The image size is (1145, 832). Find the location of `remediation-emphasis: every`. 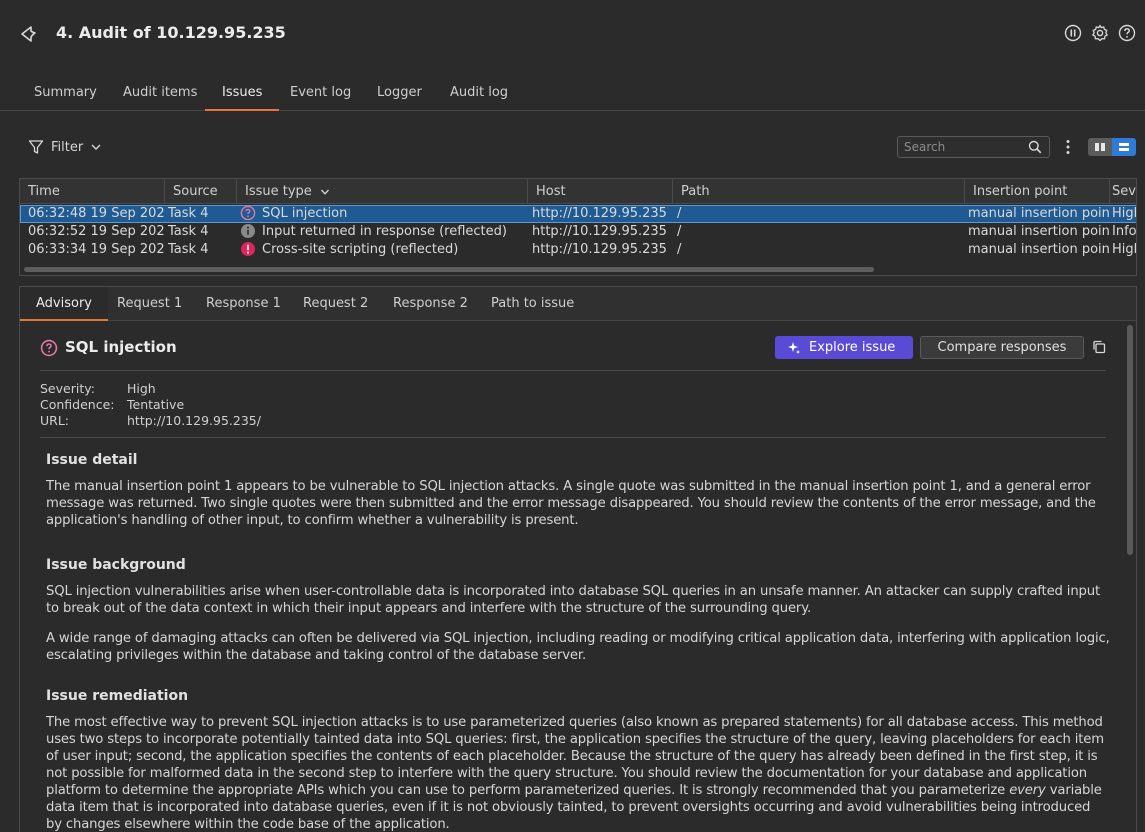

remediation-emphasis: every is located at coordinates (1027, 790).